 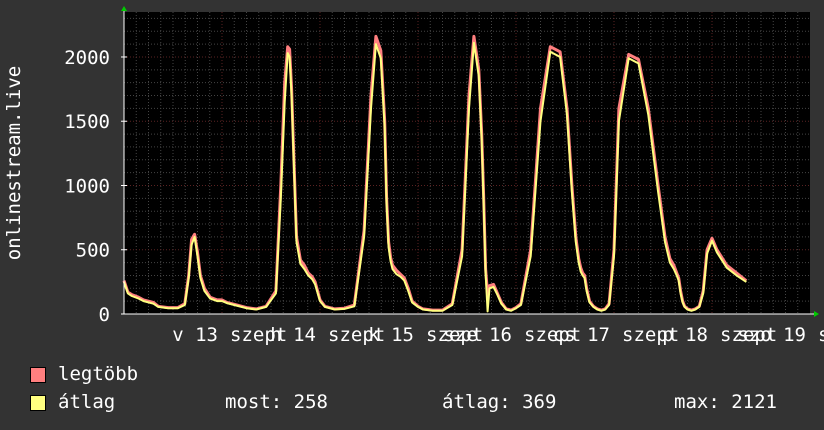 What do you see at coordinates (254, 402) in the screenshot?
I see `stat-current-label: most:` at bounding box center [254, 402].